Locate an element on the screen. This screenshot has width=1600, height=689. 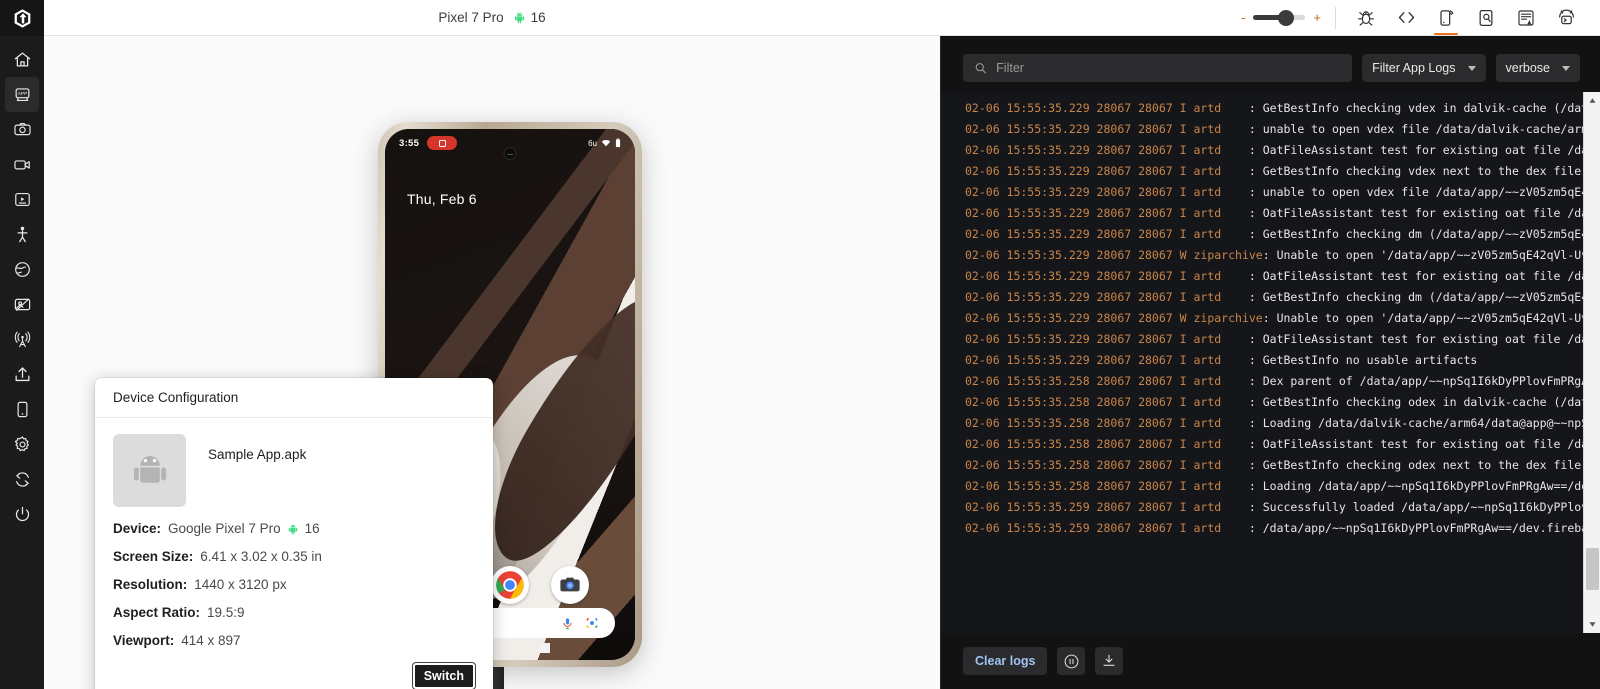
android-terminal-icon is located at coordinates (1566, 17).